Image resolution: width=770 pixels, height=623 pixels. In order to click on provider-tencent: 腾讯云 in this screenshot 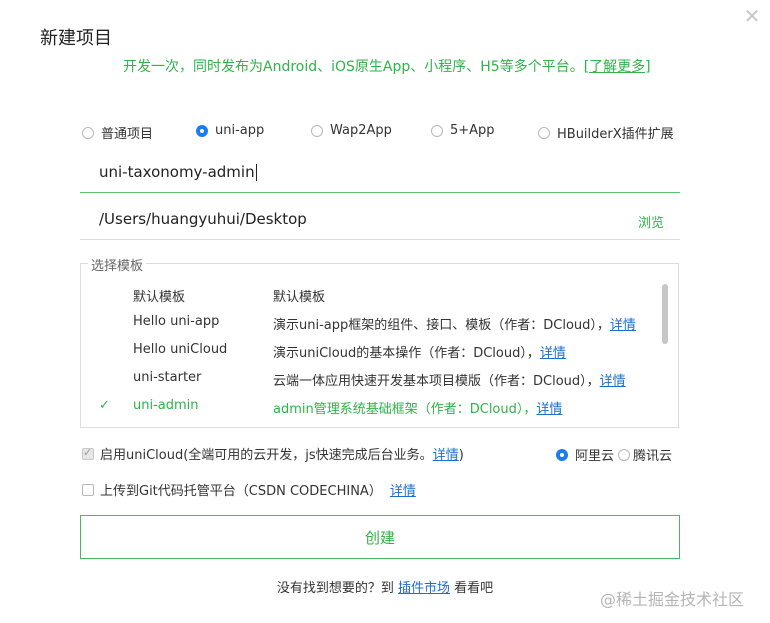, I will do `click(645, 454)`.